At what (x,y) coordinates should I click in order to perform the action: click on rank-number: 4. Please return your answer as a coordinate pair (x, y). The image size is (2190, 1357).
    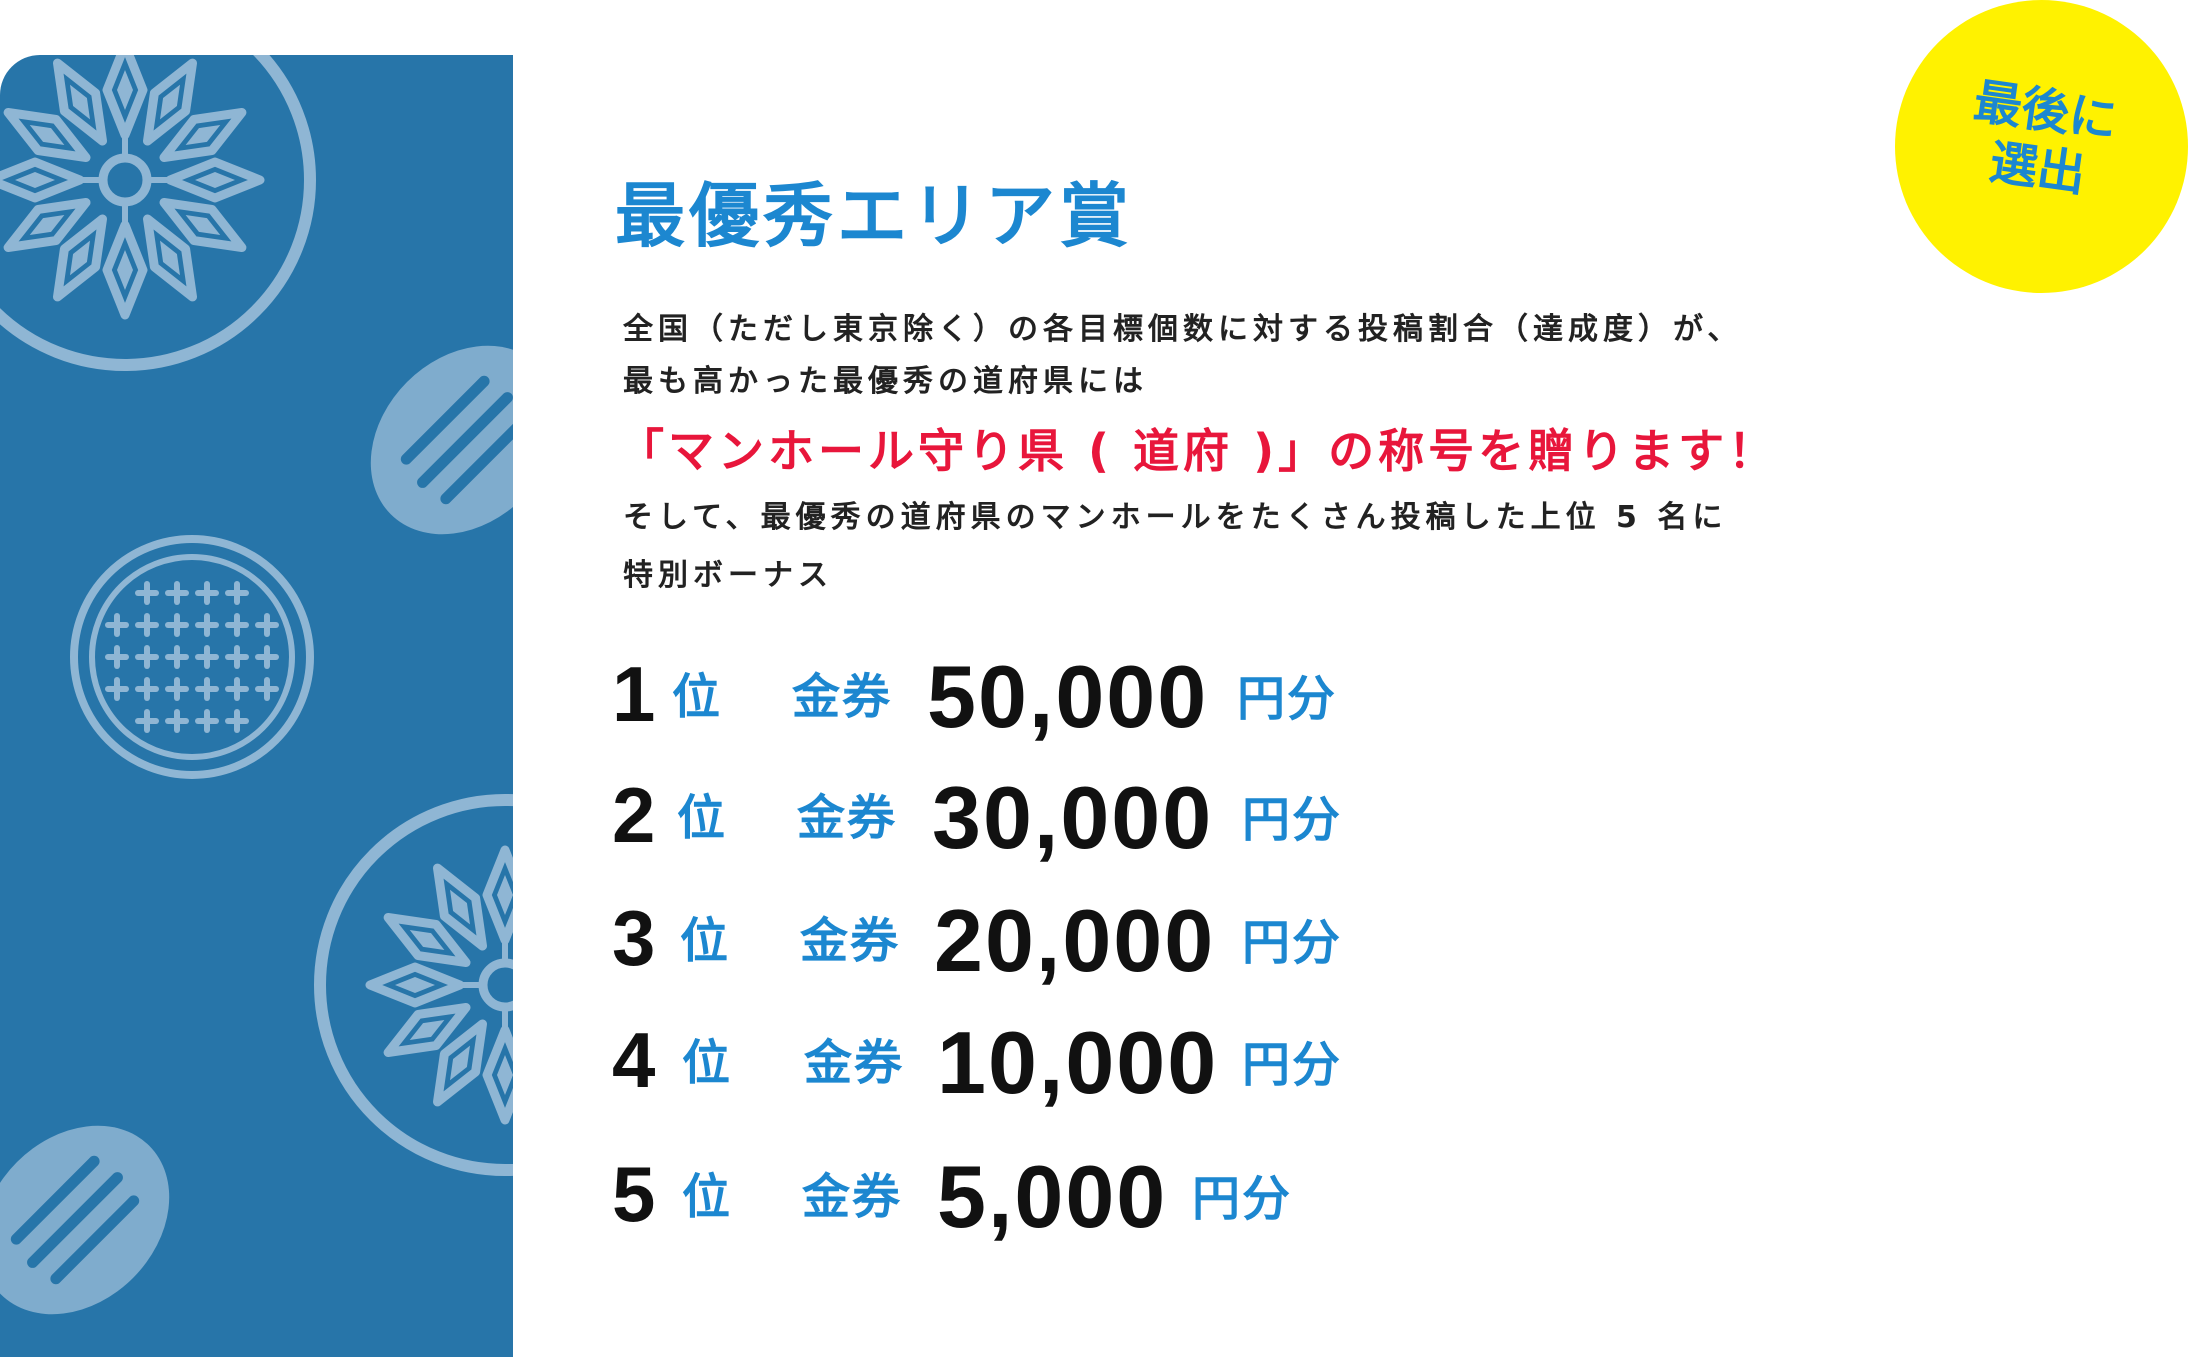
    Looking at the image, I should click on (634, 1060).